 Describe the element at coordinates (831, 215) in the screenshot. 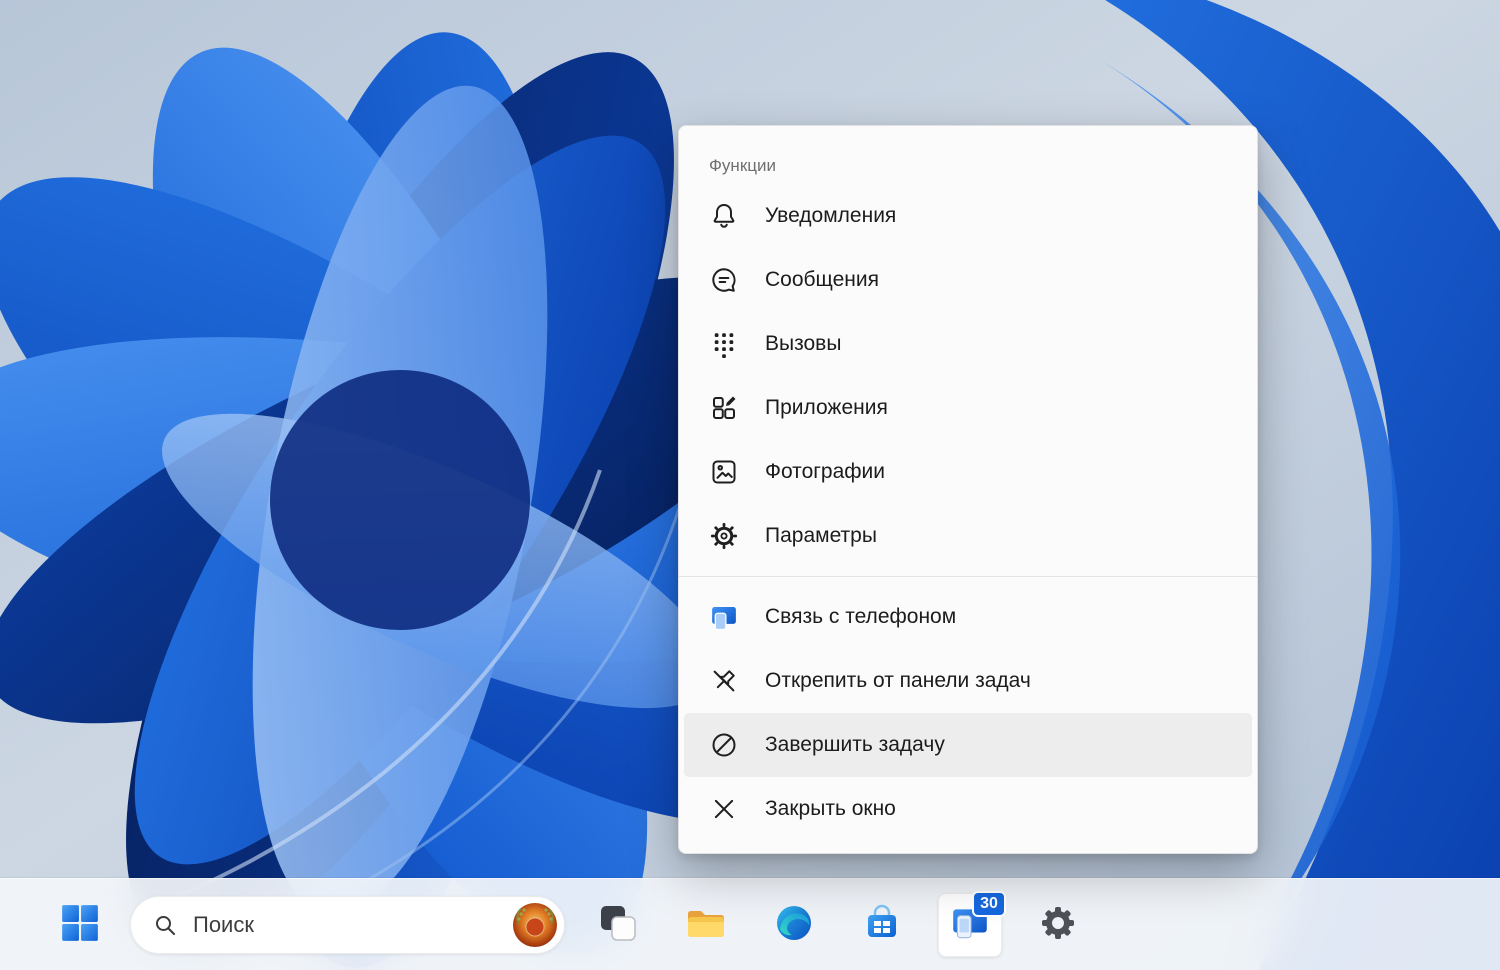

I see `menu-item-label: Уведомления` at that location.